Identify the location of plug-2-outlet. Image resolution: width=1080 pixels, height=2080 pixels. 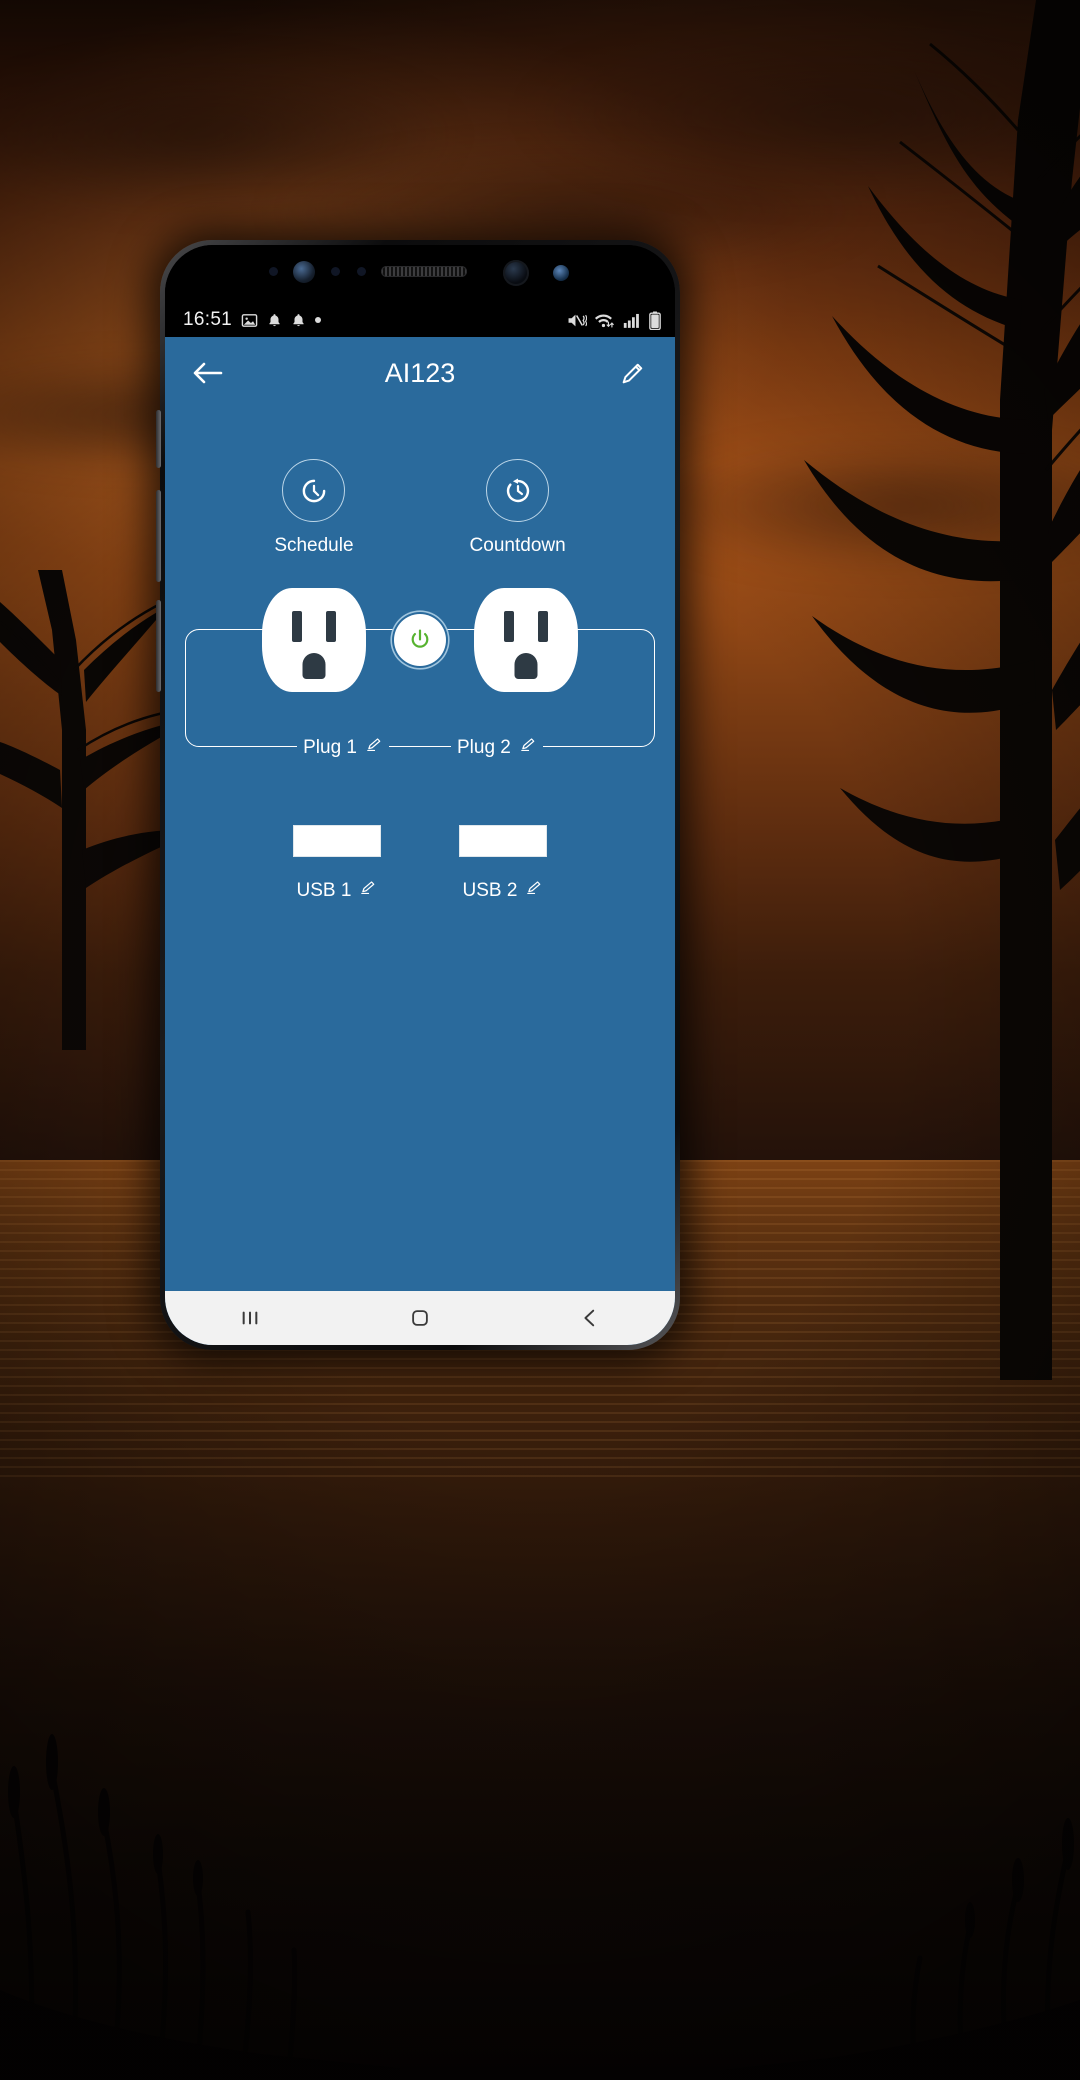
(526, 640).